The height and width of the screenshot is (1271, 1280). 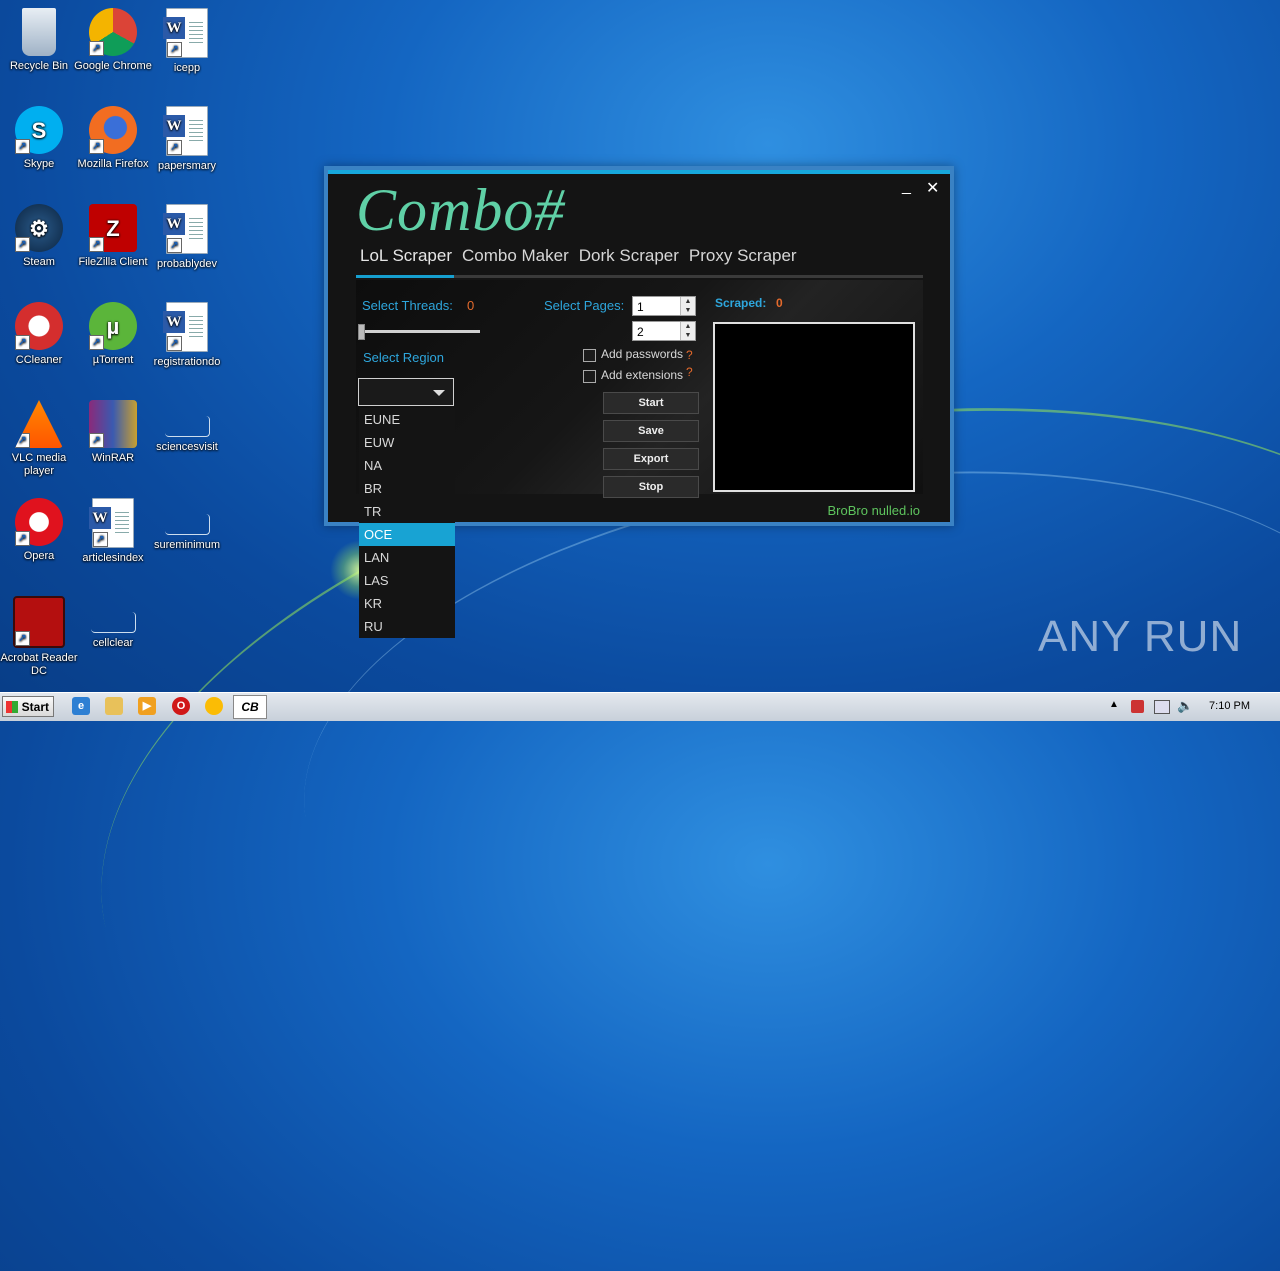 I want to click on minimize-button: _, so click(x=906, y=187).